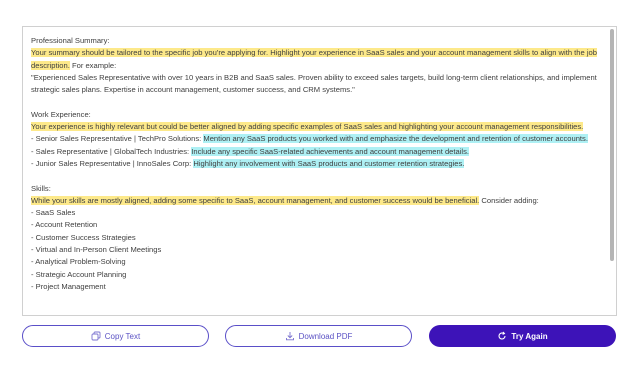 This screenshot has height=377, width=640. What do you see at coordinates (290, 336) in the screenshot?
I see `download-icon` at bounding box center [290, 336].